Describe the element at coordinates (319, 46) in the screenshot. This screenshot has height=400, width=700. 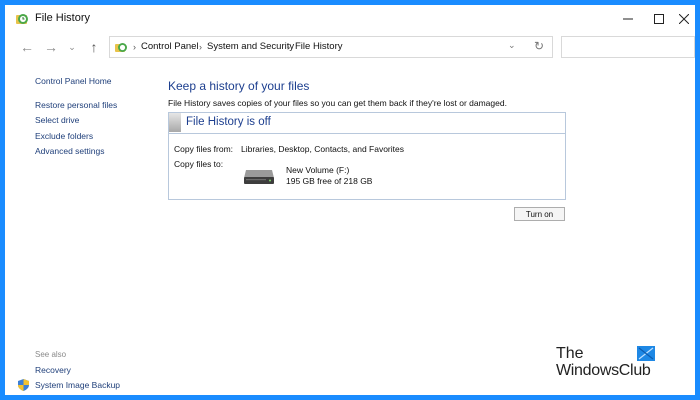
I see `breadcrumb-file-history: File History` at that location.